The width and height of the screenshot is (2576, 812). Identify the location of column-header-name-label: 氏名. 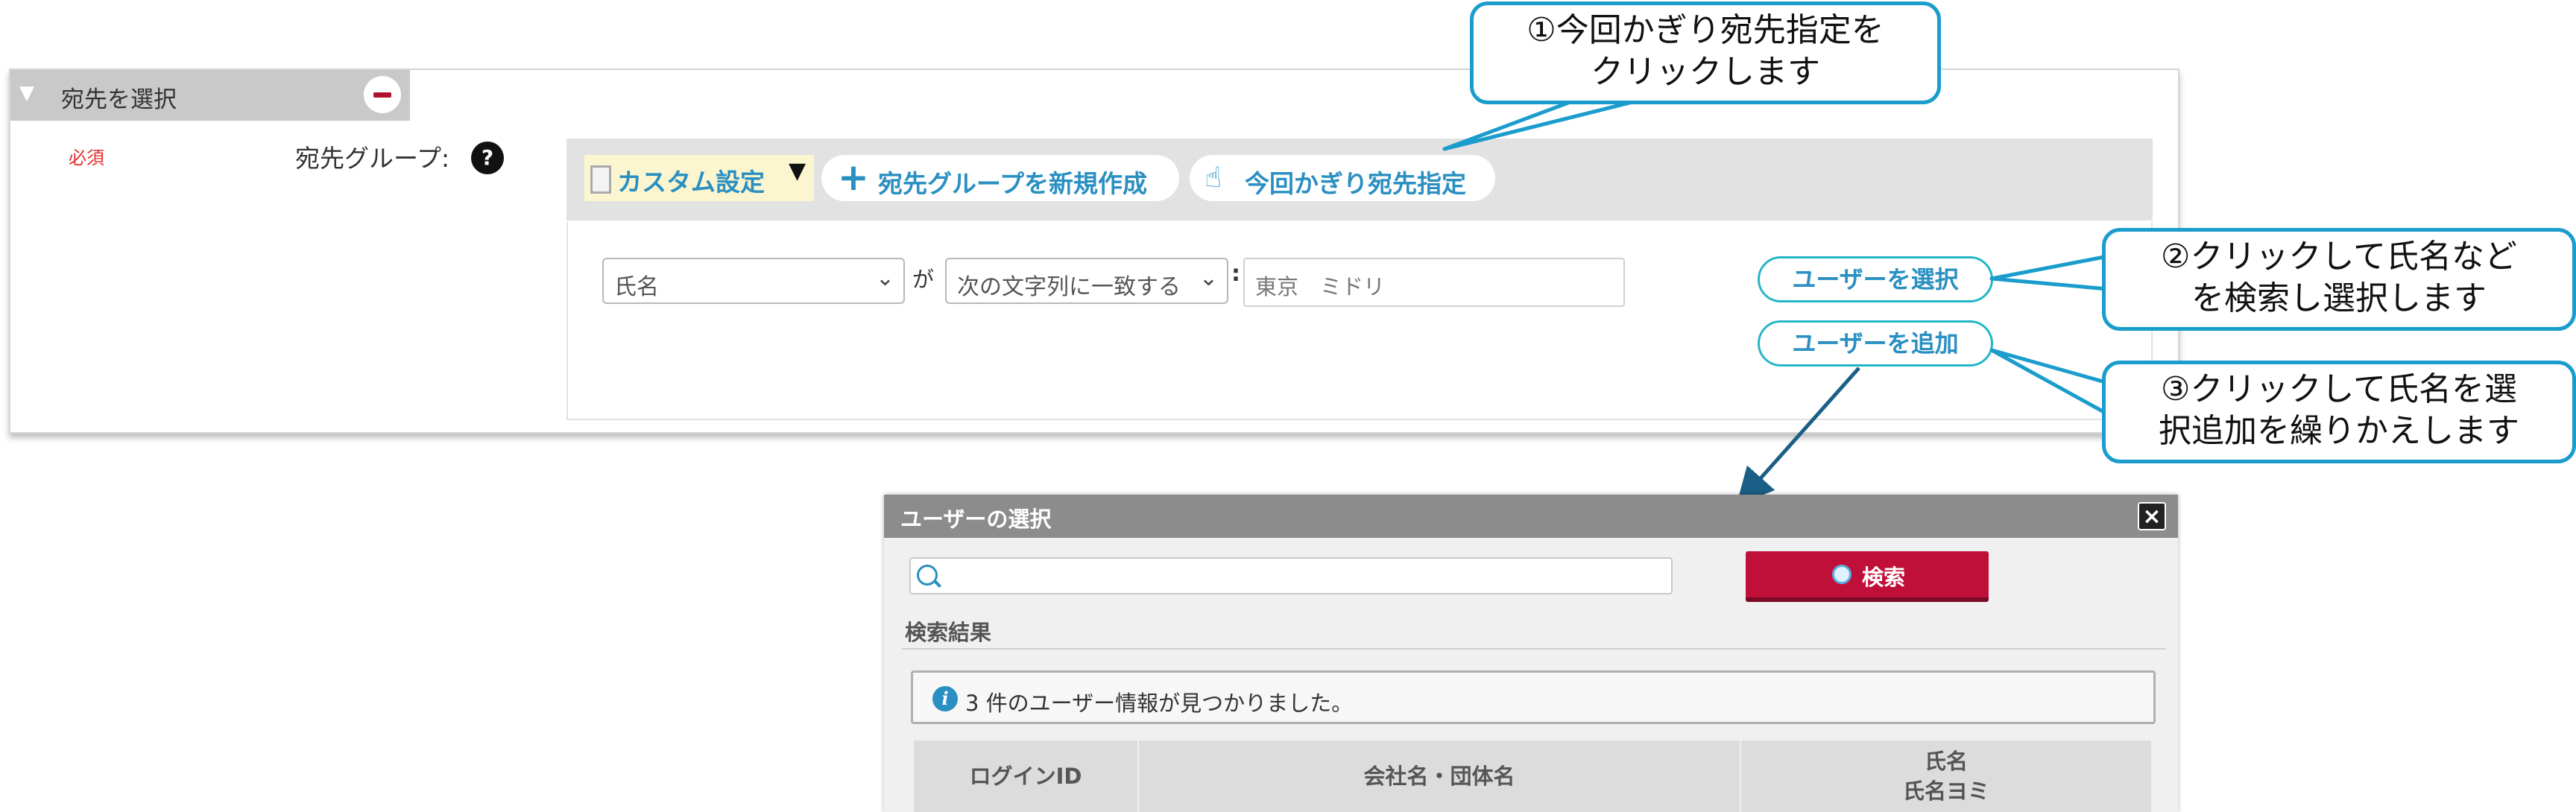
(1946, 761).